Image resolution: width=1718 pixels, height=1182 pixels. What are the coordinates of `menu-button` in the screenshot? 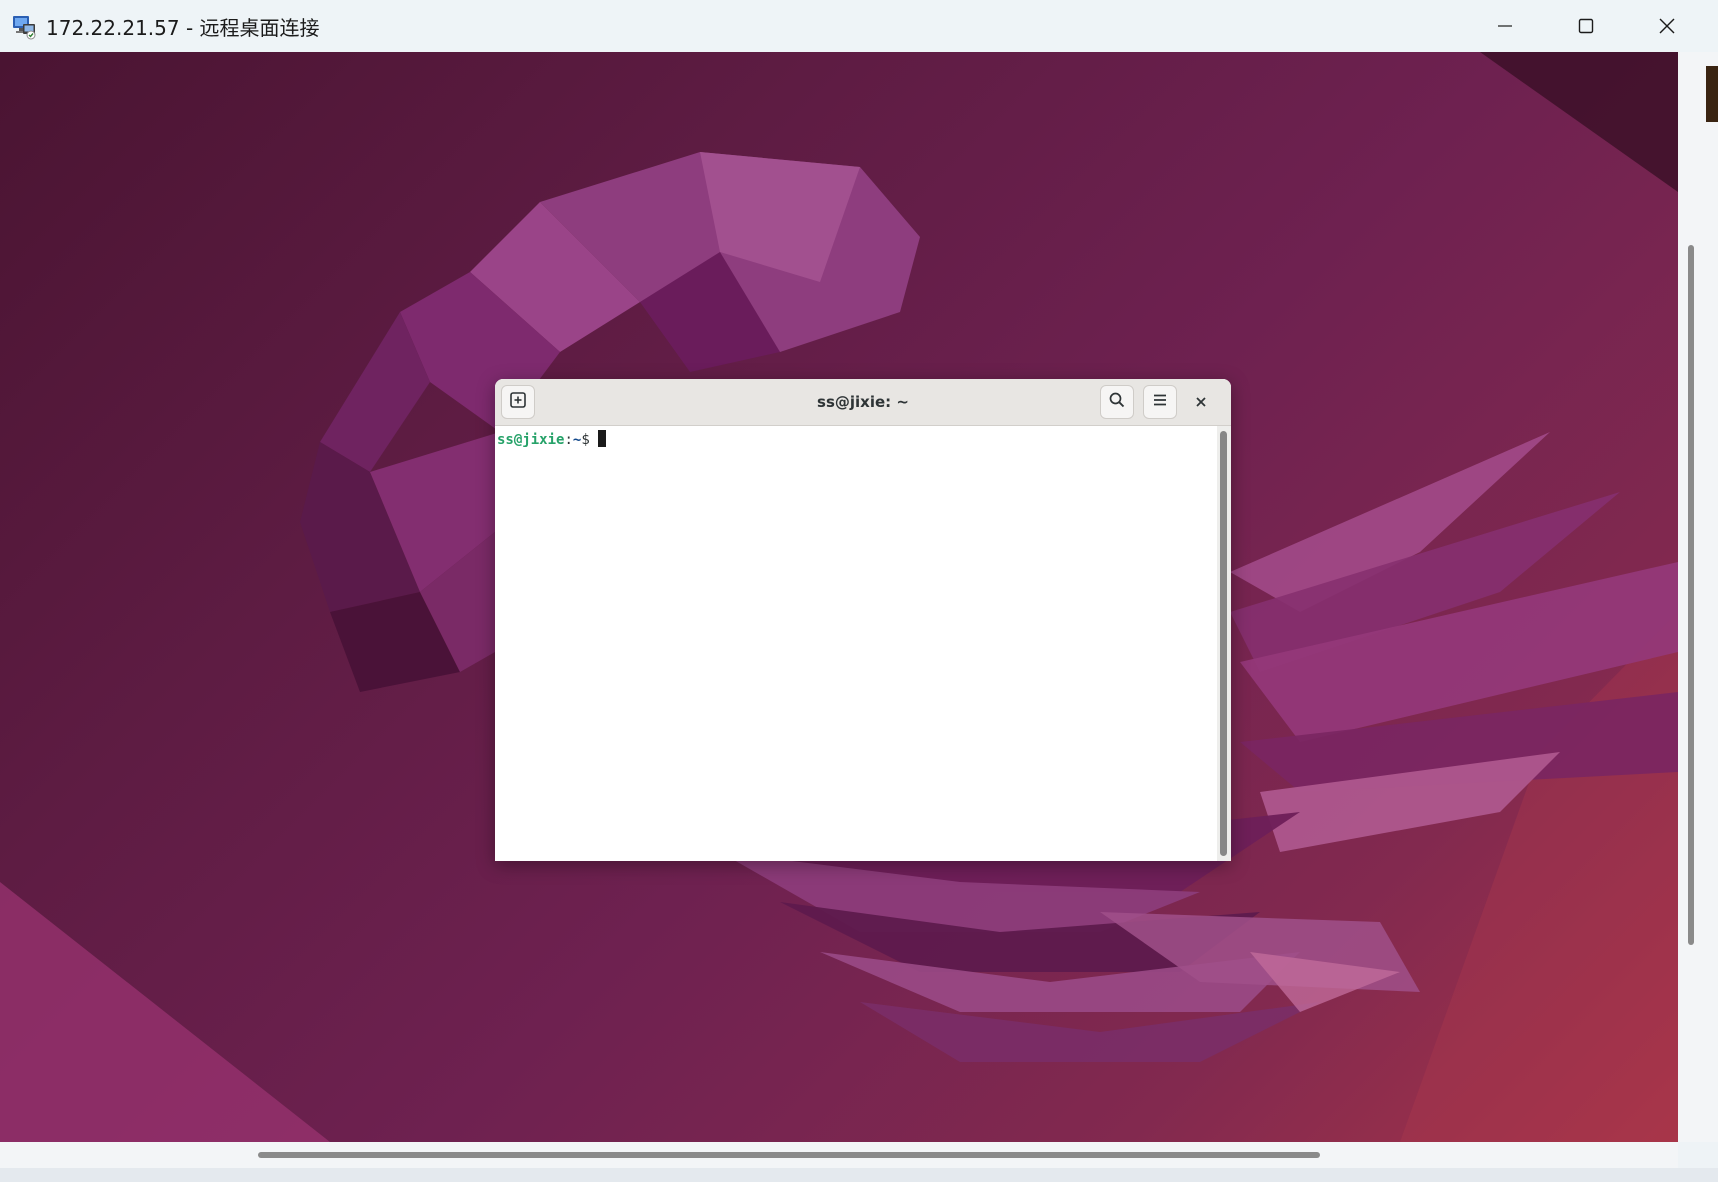 It's located at (1160, 402).